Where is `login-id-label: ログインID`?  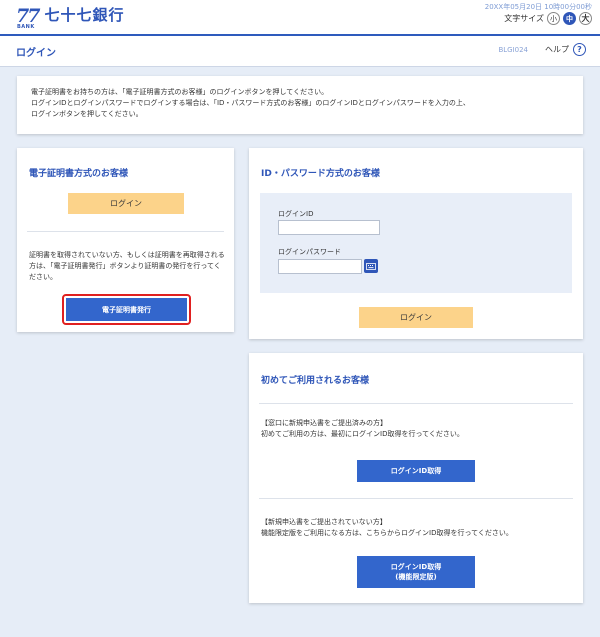 login-id-label: ログインID is located at coordinates (296, 214).